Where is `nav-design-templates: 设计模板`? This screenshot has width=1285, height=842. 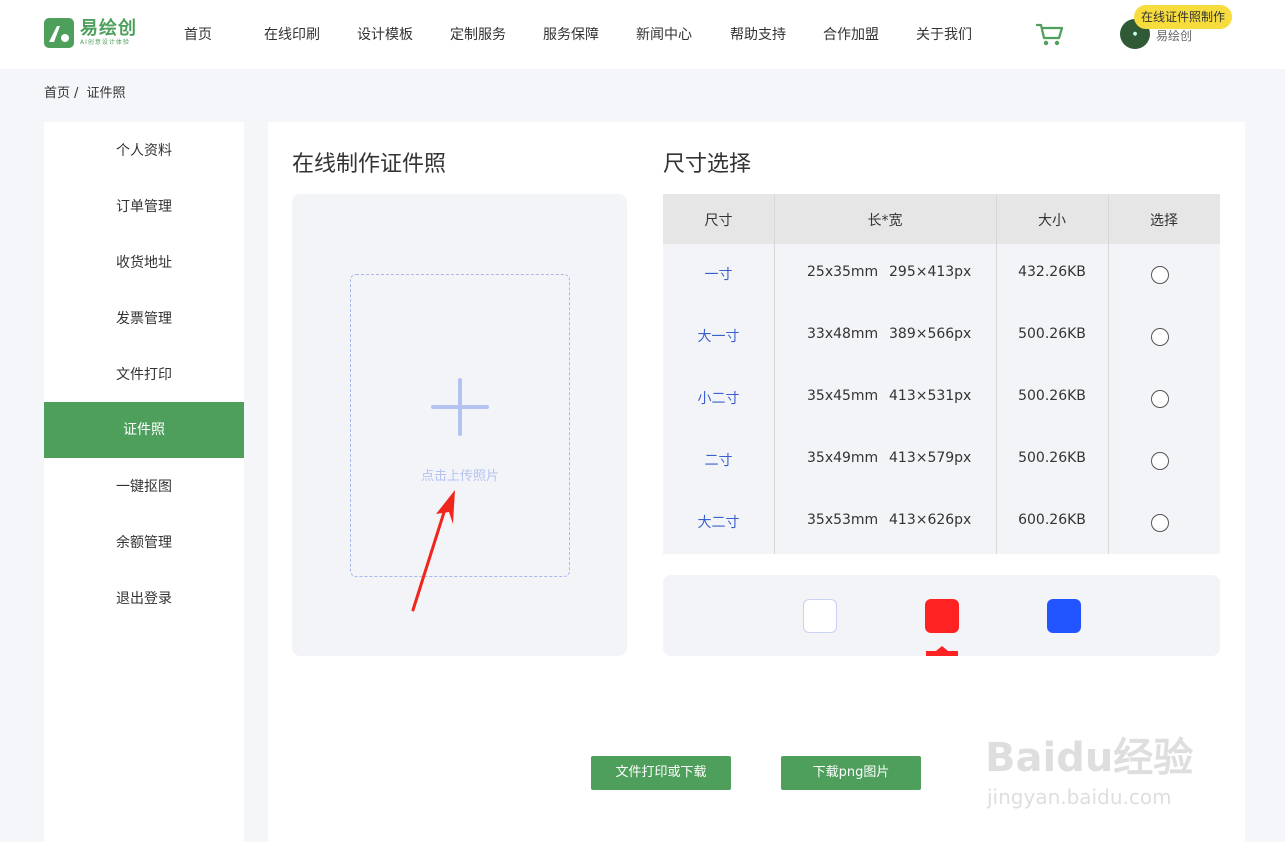 nav-design-templates: 设计模板 is located at coordinates (385, 34).